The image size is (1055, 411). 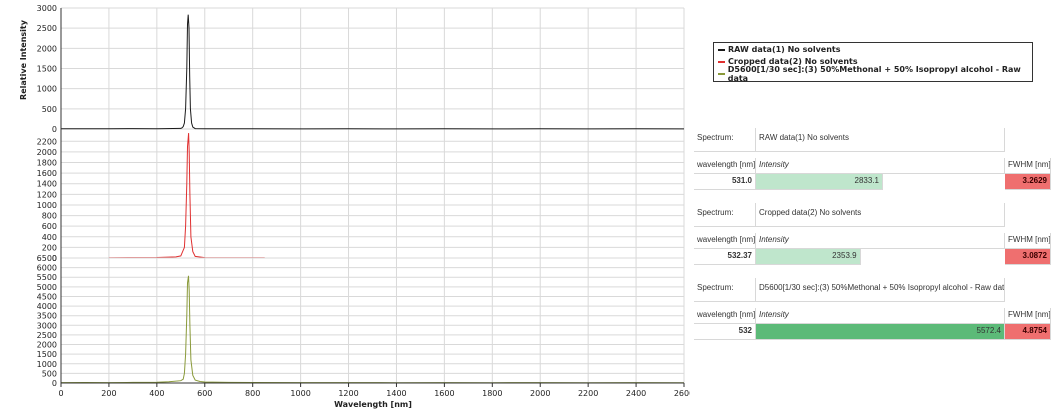 What do you see at coordinates (588, 393) in the screenshot?
I see `x-tick-label: 2200` at bounding box center [588, 393].